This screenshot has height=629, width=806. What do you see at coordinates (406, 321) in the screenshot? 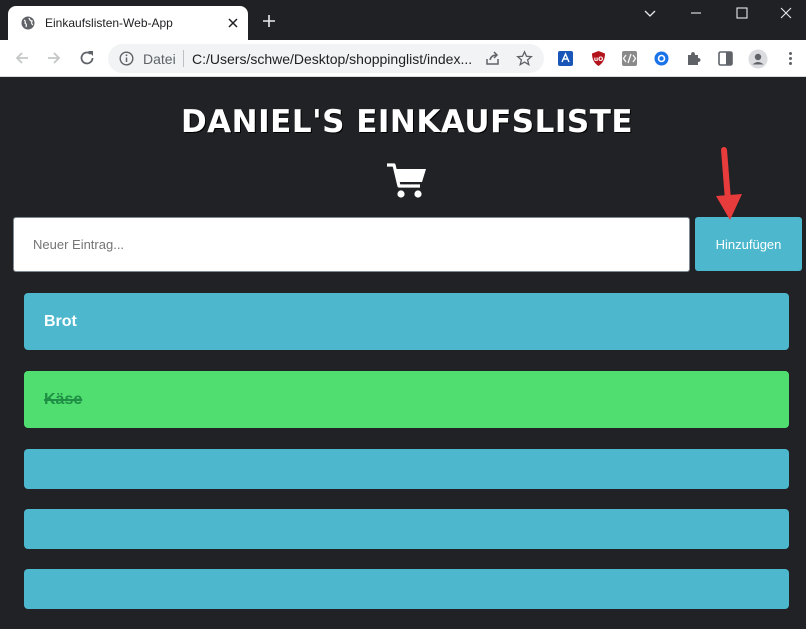
I see `list-item: Brot` at bounding box center [406, 321].